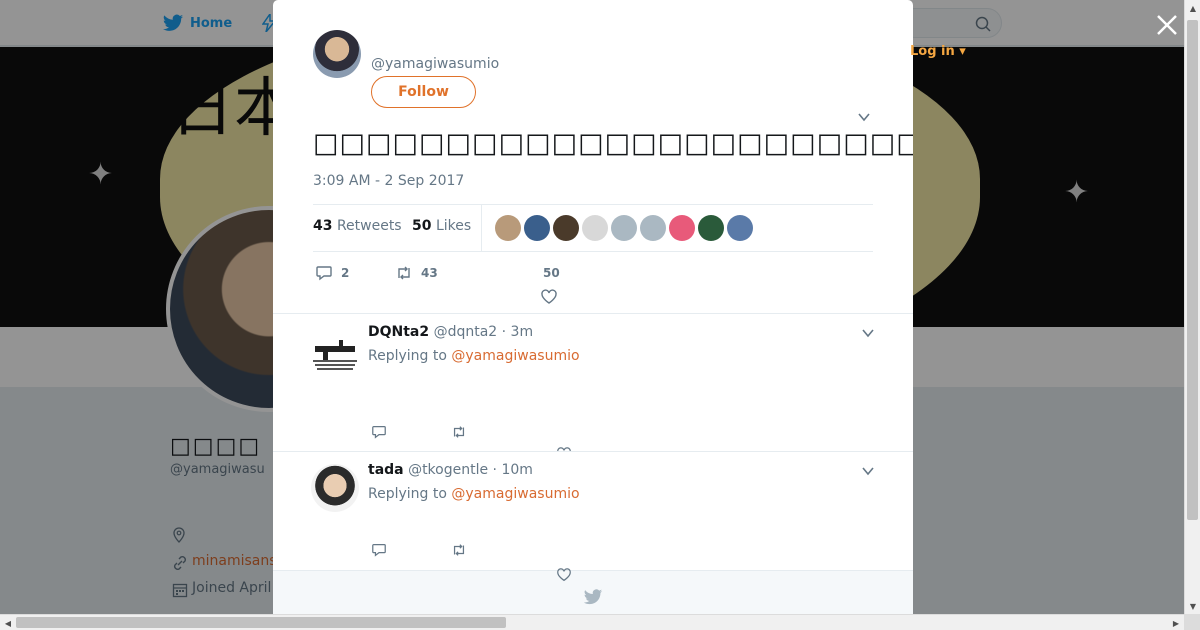 Image resolution: width=1200 pixels, height=630 pixels. Describe the element at coordinates (1192, 606) in the screenshot. I see `scroll-down-arrow-icon: ▼` at that location.